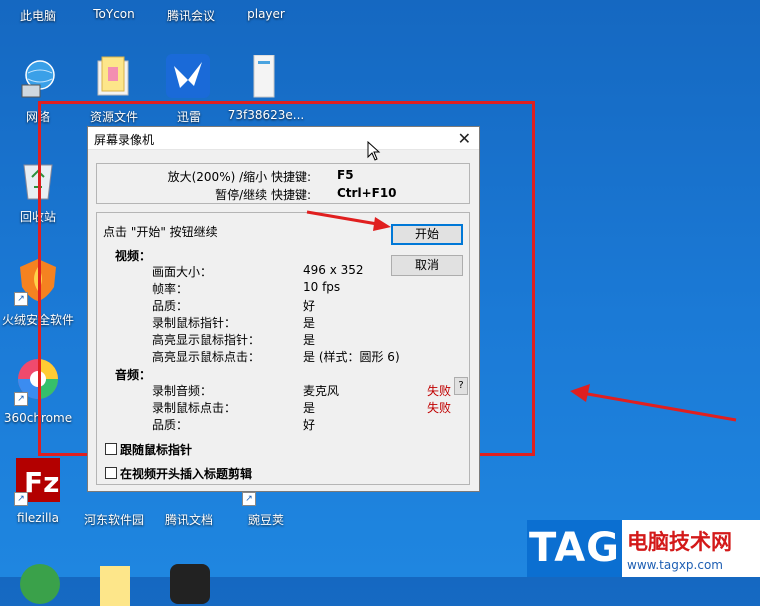 This screenshot has width=760, height=606. What do you see at coordinates (189, 519) in the screenshot?
I see `desktop-icon-label: 腾讯文档` at bounding box center [189, 519].